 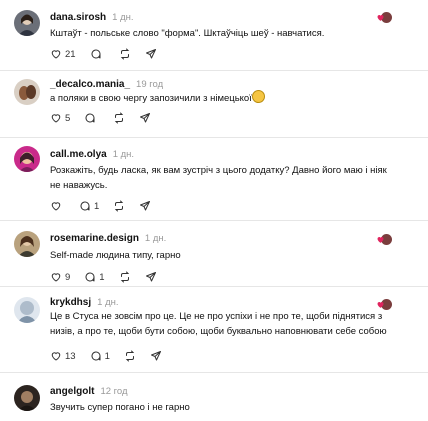 What do you see at coordinates (115, 255) in the screenshot?
I see `comment-text: Self-made людина типу, гарно` at bounding box center [115, 255].